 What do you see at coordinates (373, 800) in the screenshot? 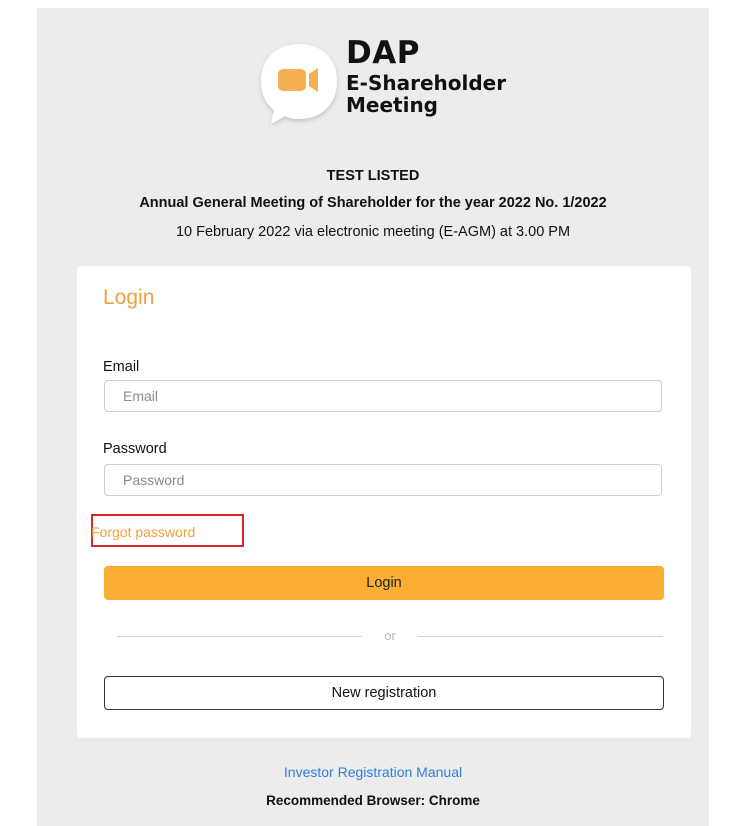
I see `recommended-browser-note: Recommended Browser: Chrome` at bounding box center [373, 800].